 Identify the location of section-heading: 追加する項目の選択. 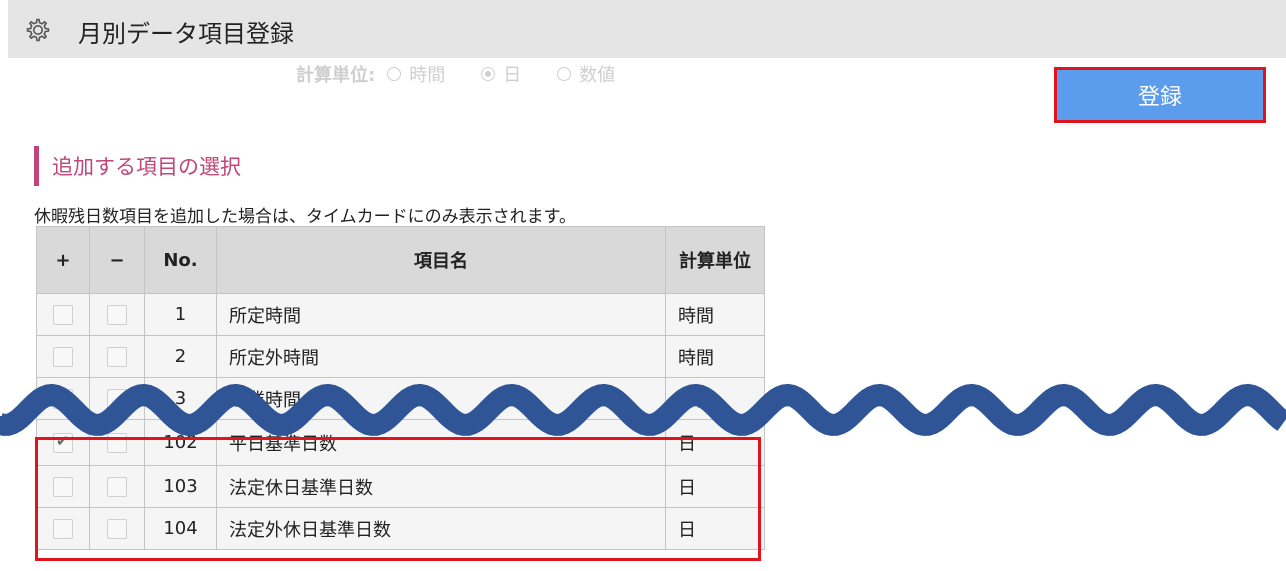
(137, 166).